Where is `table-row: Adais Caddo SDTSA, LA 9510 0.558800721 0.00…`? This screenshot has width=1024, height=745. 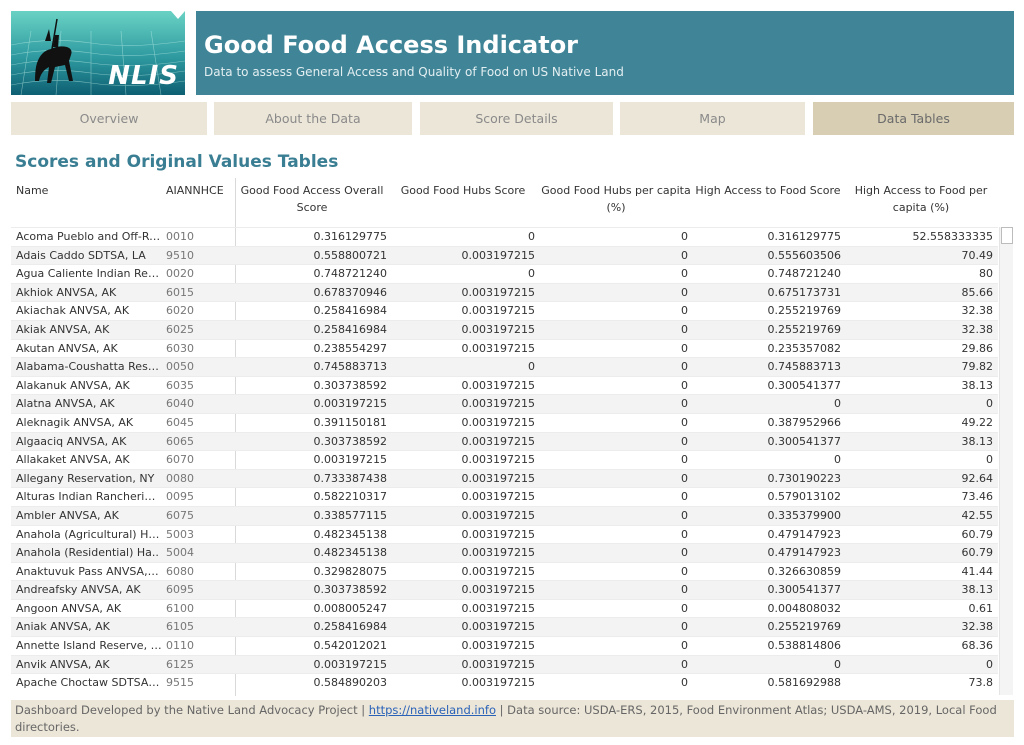 table-row: Adais Caddo SDTSA, LA 9510 0.558800721 0.00… is located at coordinates (504, 255).